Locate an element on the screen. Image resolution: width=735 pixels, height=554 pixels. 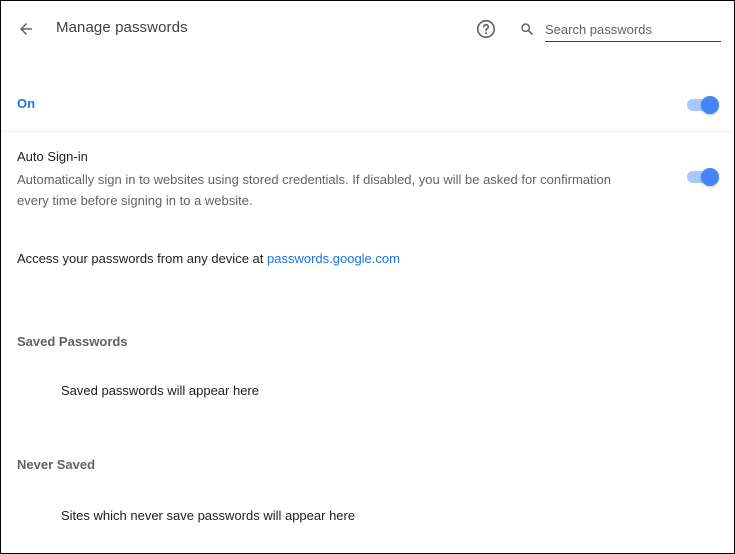
page-title: Manage passwords is located at coordinates (122, 27).